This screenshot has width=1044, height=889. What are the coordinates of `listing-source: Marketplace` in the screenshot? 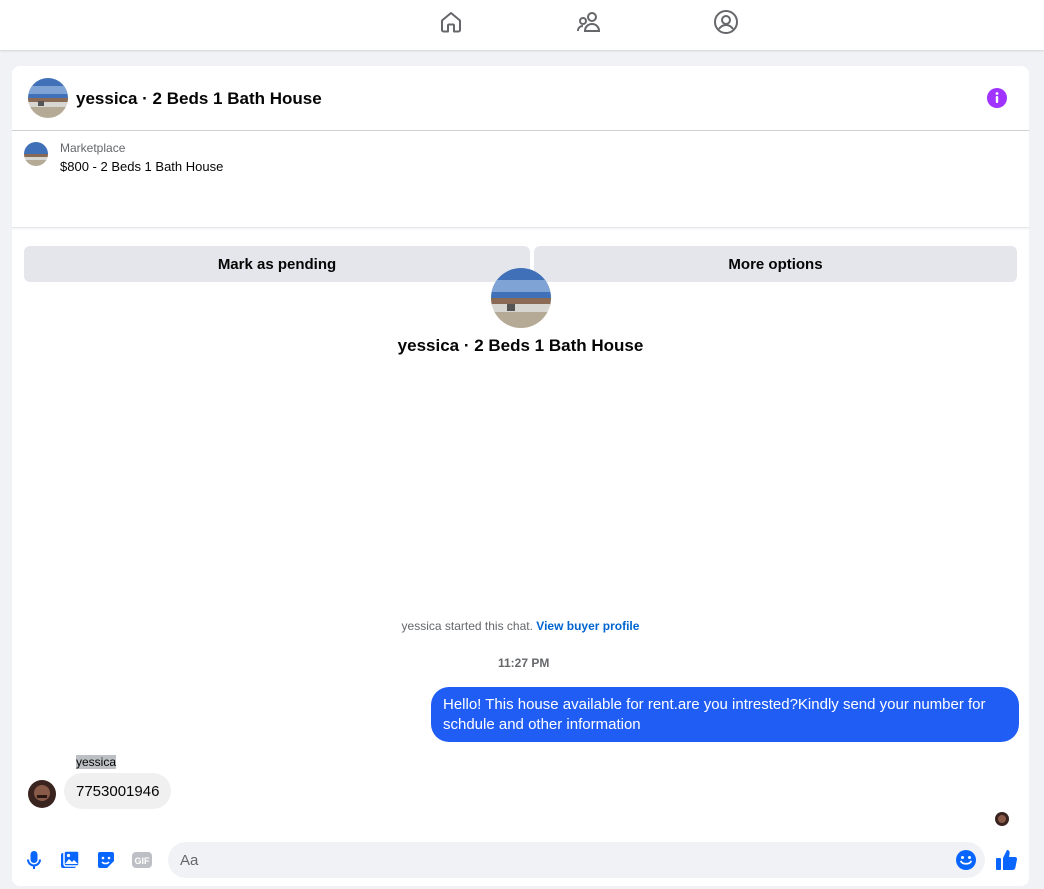 It's located at (93, 148).